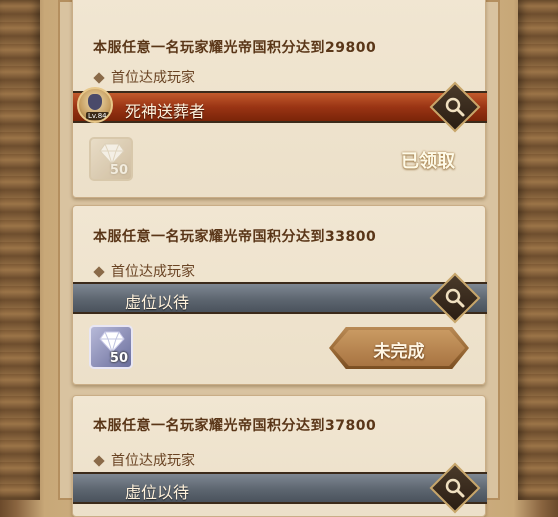 This screenshot has height=517, width=558. I want to click on frame-right, so click(538, 250).